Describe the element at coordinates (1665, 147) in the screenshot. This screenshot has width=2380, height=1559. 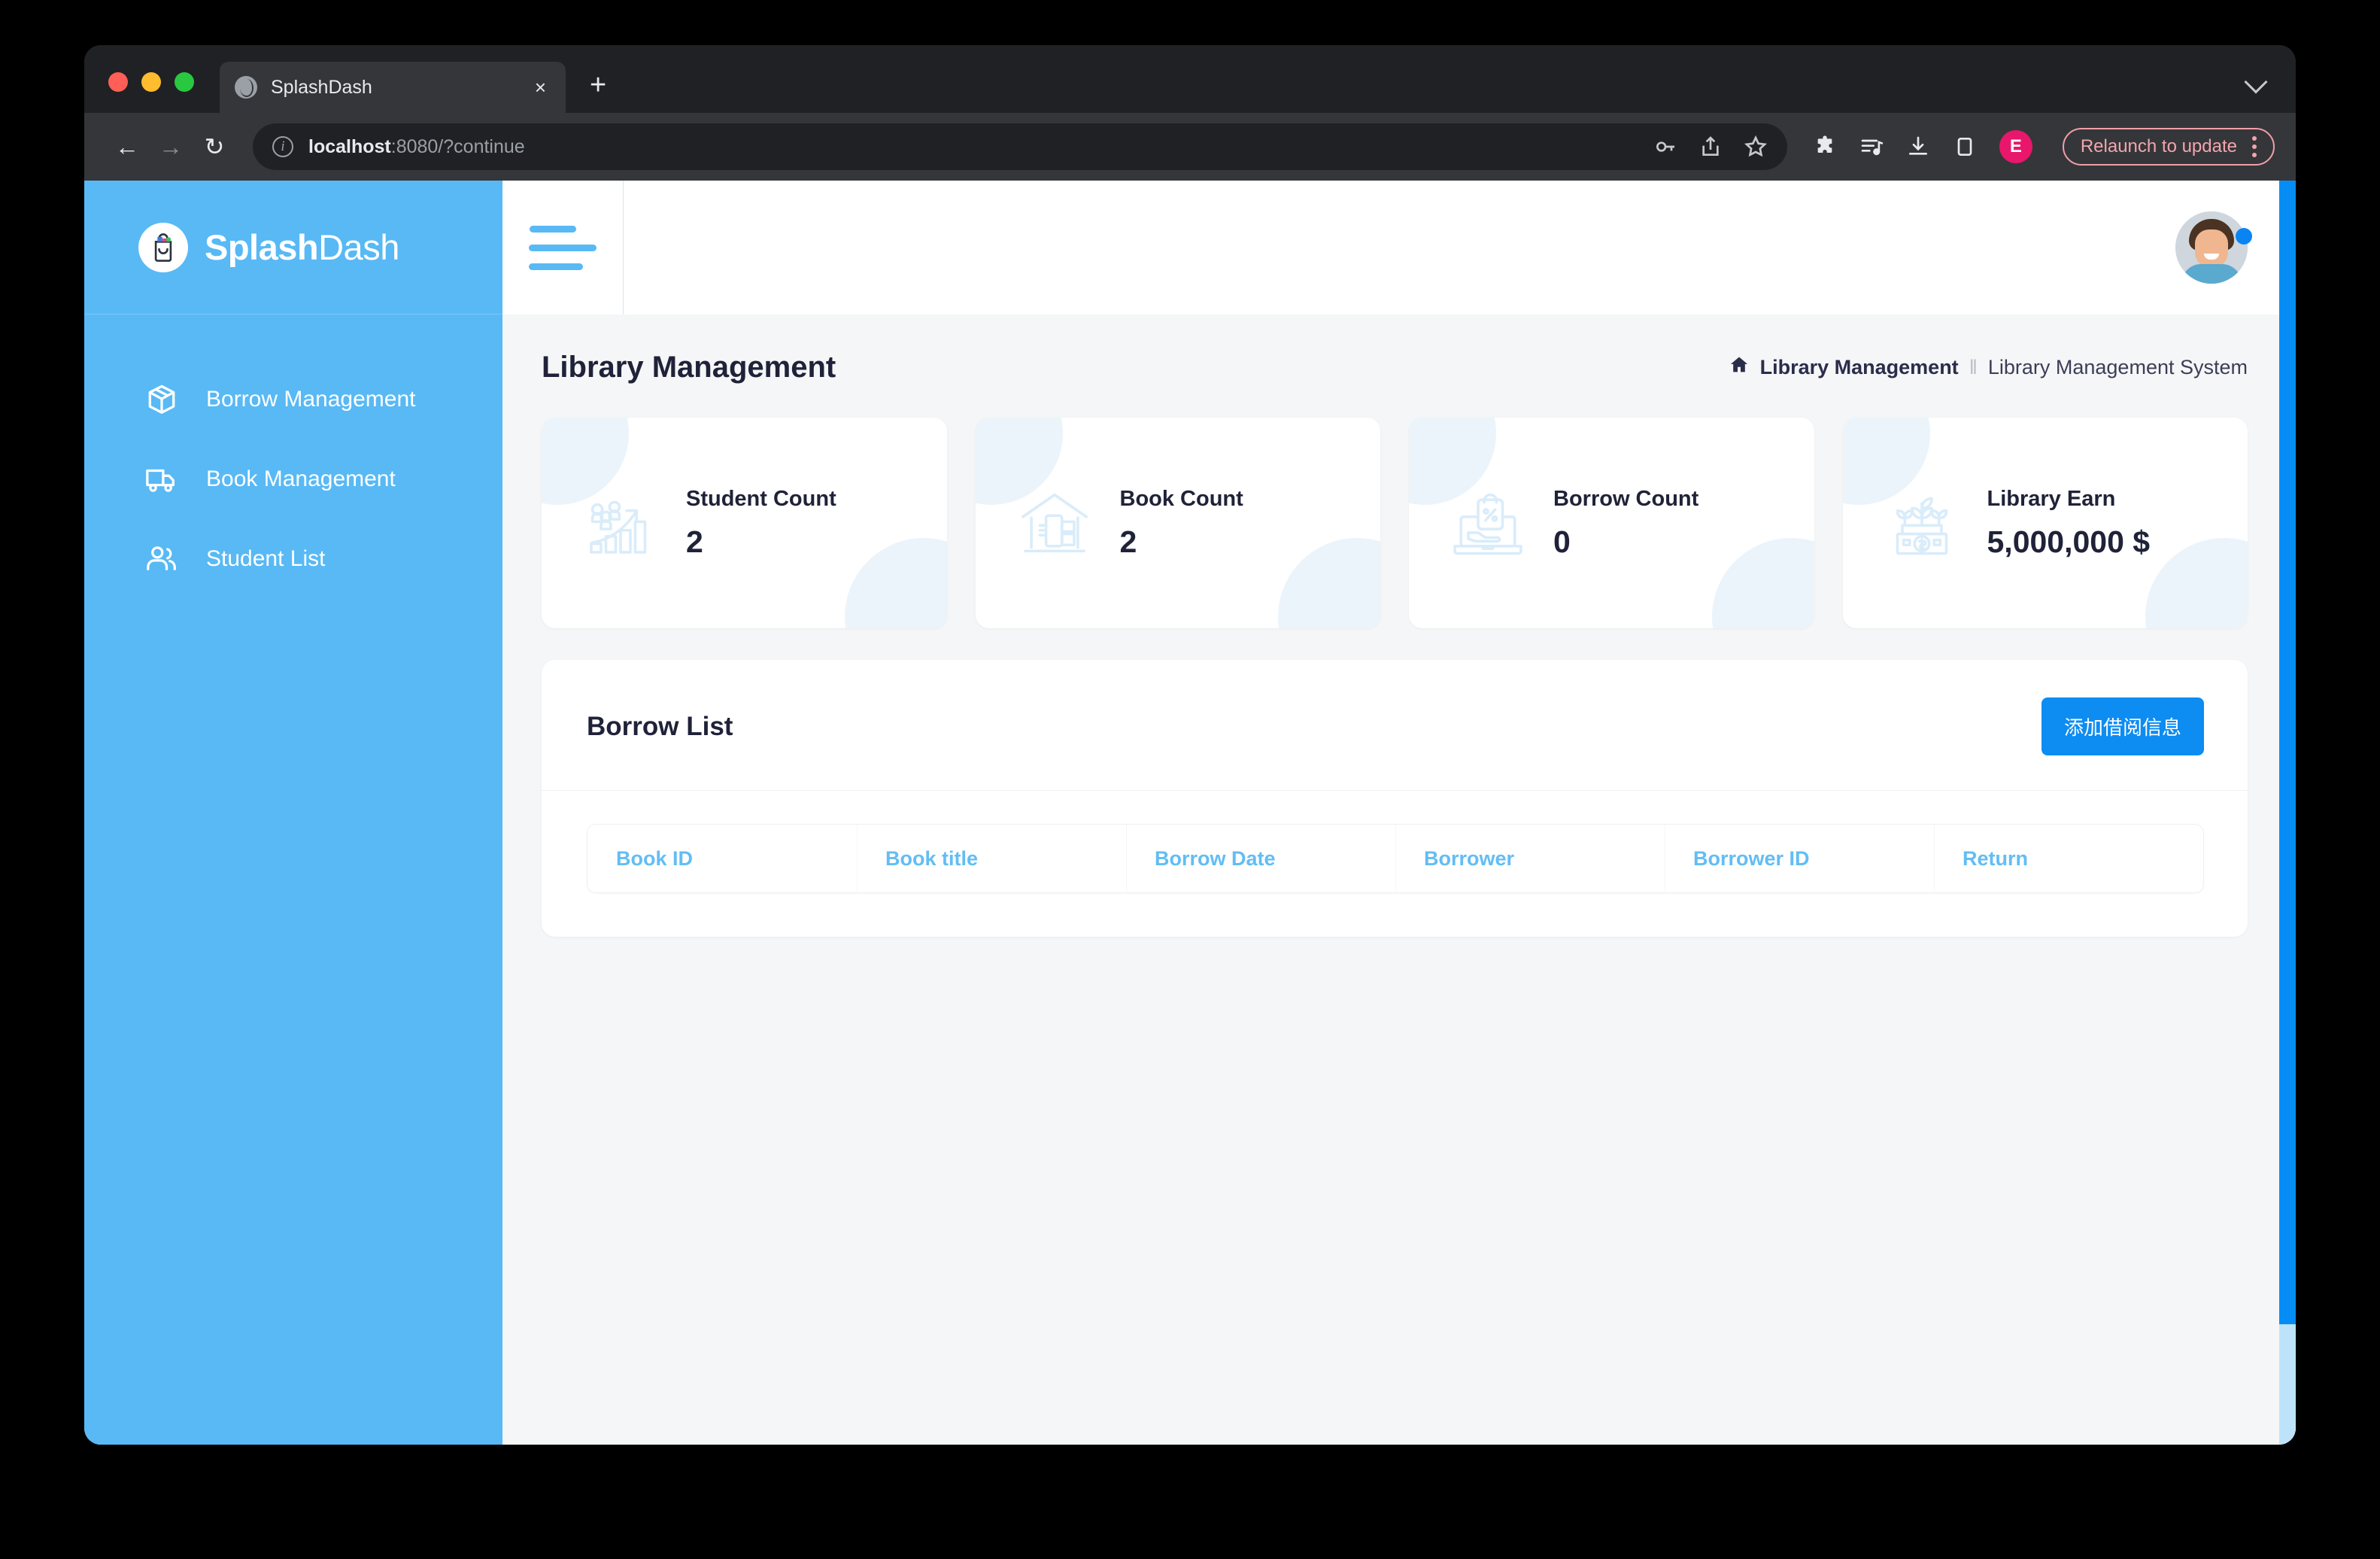
I see `key-icon` at that location.